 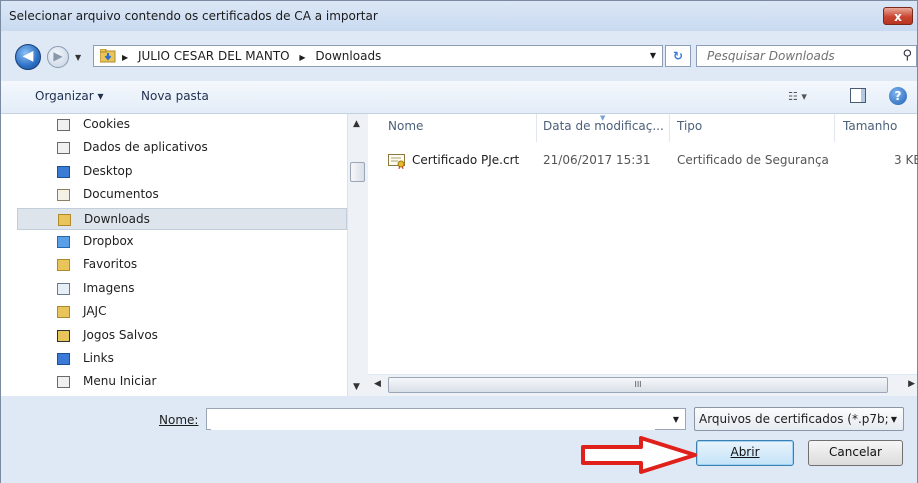 I want to click on back-button: ◀, so click(x=28, y=57).